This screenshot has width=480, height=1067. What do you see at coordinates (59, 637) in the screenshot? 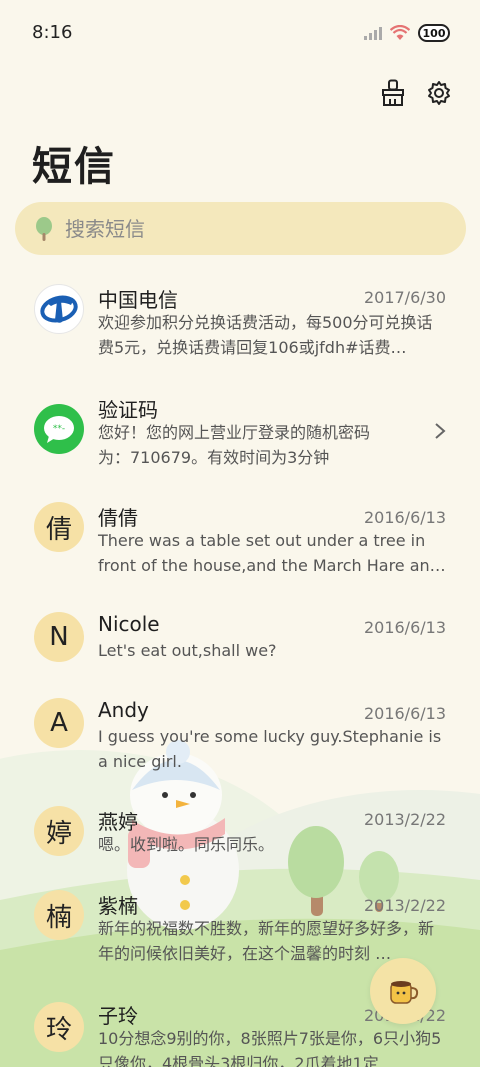
I see `avatar: N` at bounding box center [59, 637].